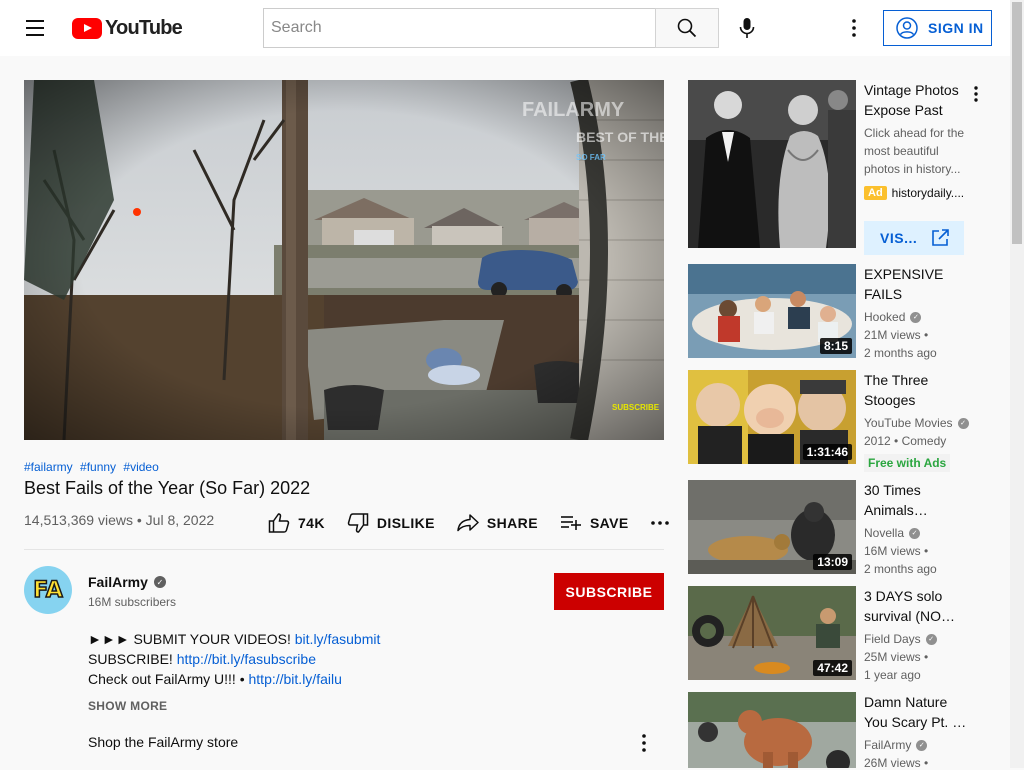 This screenshot has width=1024, height=770. Describe the element at coordinates (772, 633) in the screenshot. I see `video-thumbnail: 47:42` at that location.